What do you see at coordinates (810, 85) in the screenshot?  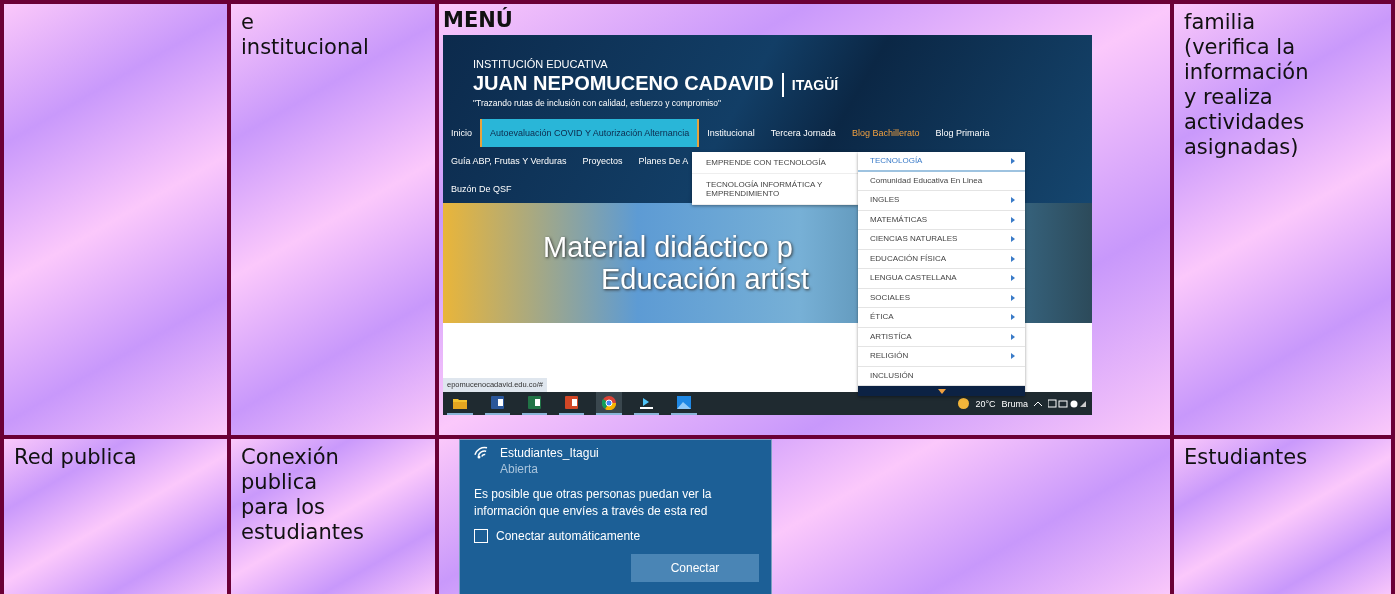 I see `site-city: ITAGÜÍ` at bounding box center [810, 85].